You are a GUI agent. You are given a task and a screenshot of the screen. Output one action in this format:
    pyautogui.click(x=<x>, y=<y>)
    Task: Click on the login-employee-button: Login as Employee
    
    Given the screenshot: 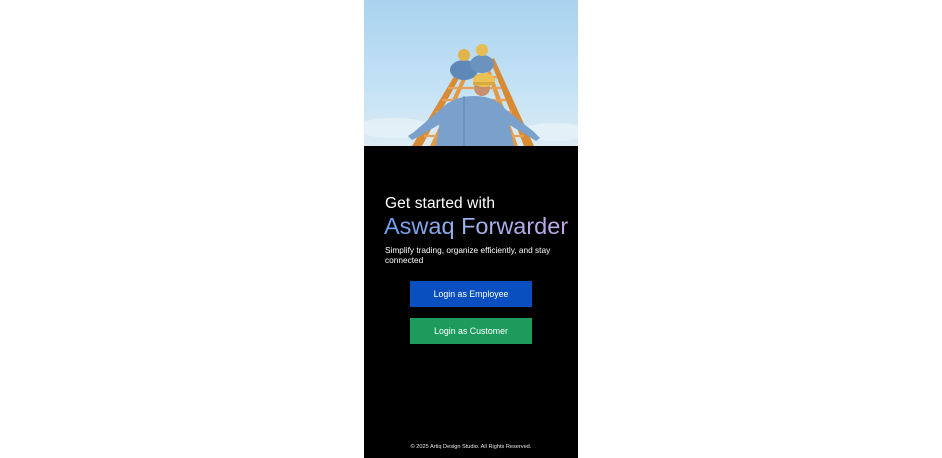 What is the action you would take?
    pyautogui.click(x=471, y=294)
    